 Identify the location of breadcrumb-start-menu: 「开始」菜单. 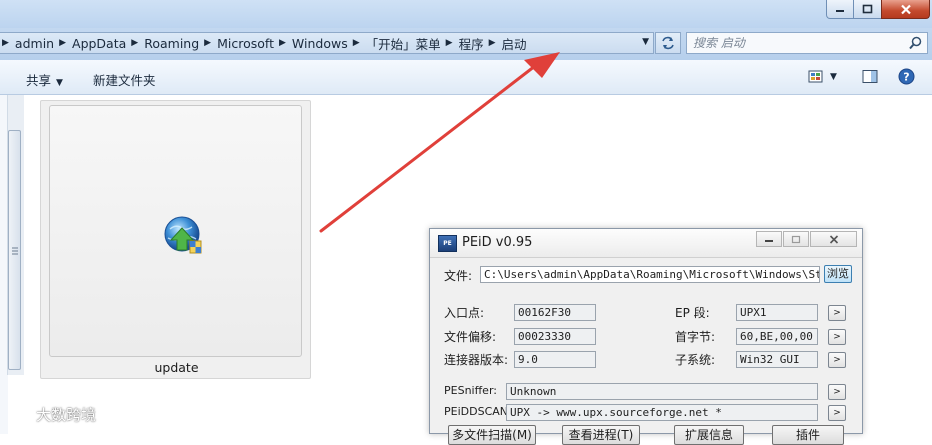
(403, 43).